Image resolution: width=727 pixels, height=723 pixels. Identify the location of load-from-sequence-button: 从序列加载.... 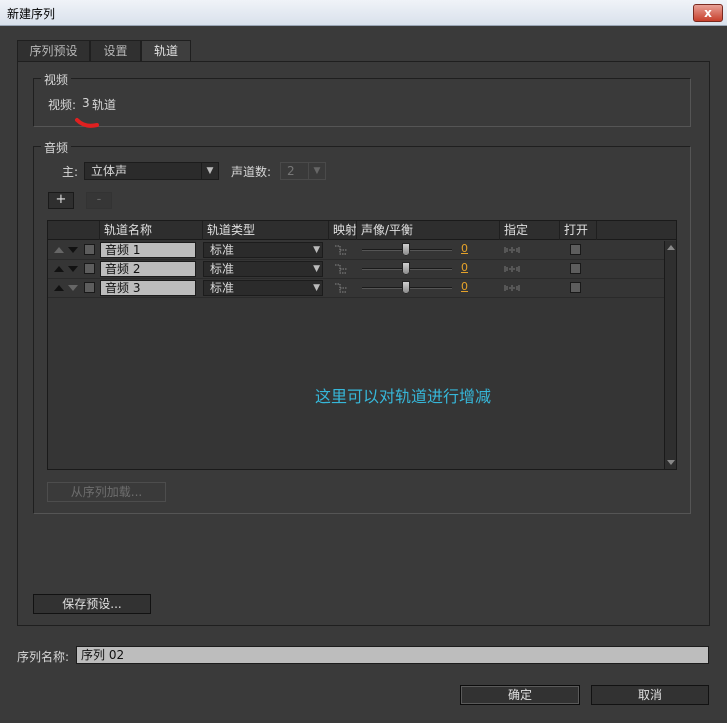
(106, 492).